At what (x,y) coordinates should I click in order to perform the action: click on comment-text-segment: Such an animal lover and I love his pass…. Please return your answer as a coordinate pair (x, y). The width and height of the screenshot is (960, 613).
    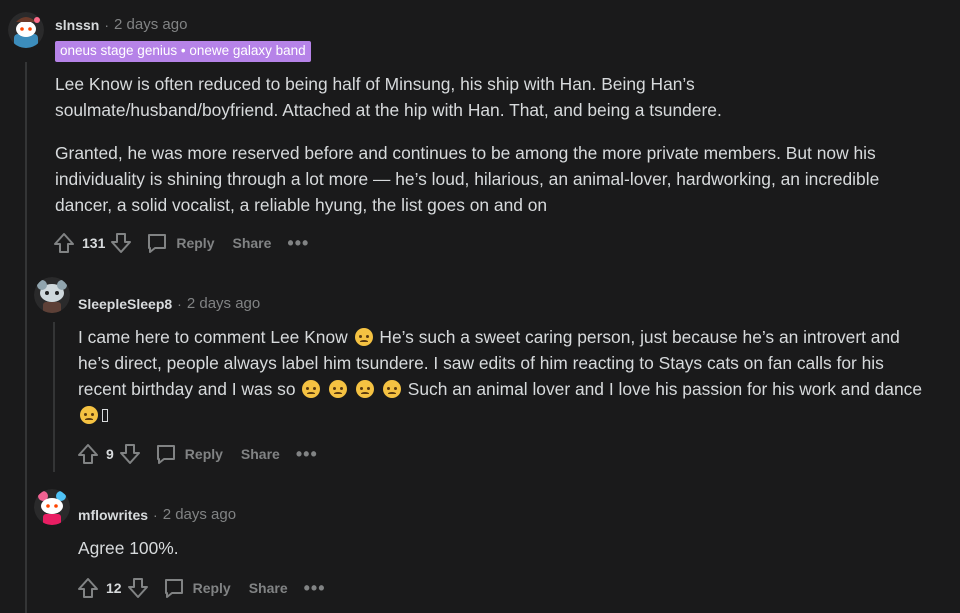
    Looking at the image, I should click on (665, 389).